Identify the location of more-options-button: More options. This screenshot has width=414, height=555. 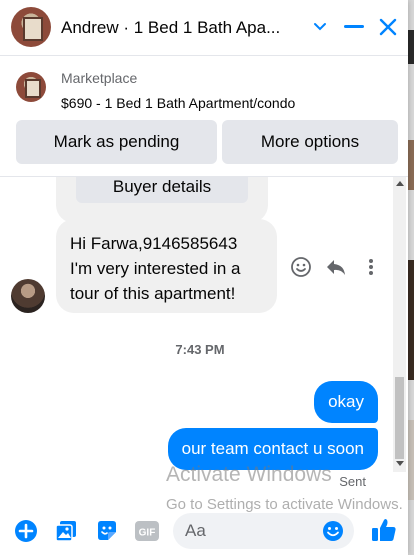
(310, 142).